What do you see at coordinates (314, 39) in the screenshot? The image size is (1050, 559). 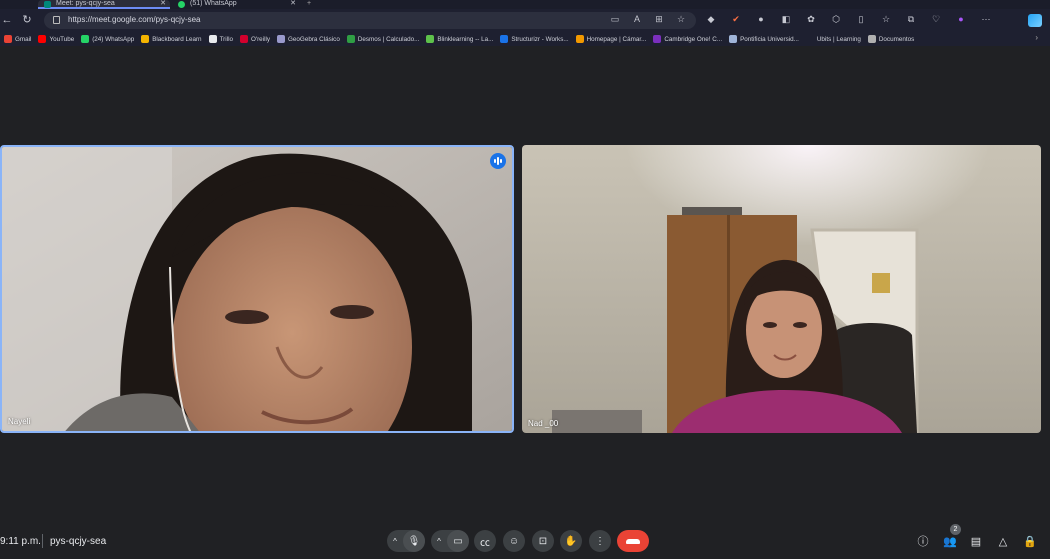 I see `bookmark-label: GeoGebra Clásico` at bounding box center [314, 39].